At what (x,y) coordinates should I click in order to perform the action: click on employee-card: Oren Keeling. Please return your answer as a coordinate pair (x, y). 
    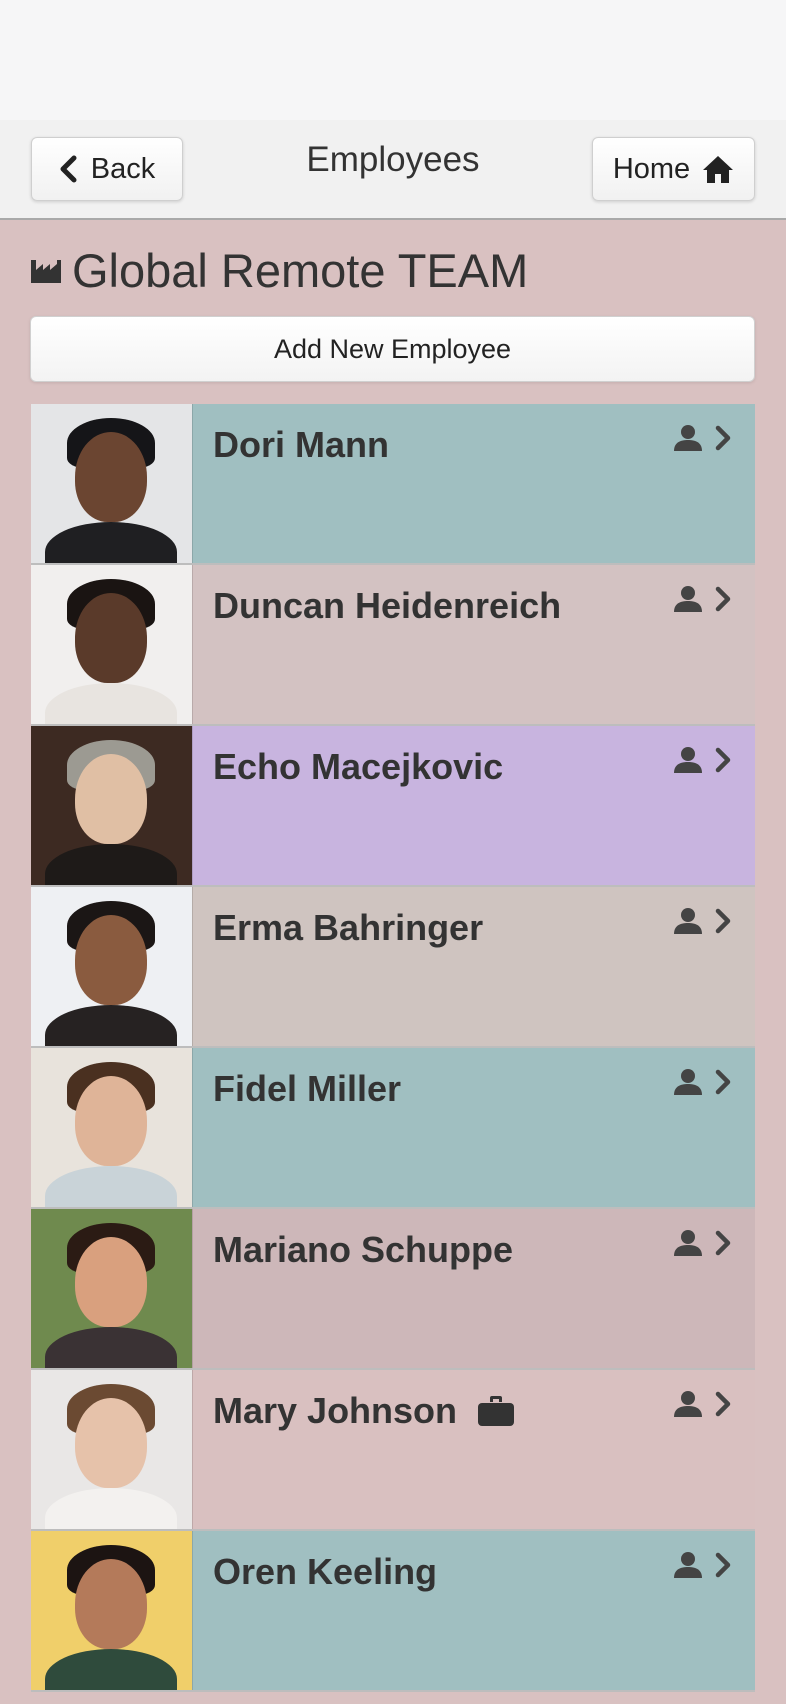
    Looking at the image, I should click on (473, 1610).